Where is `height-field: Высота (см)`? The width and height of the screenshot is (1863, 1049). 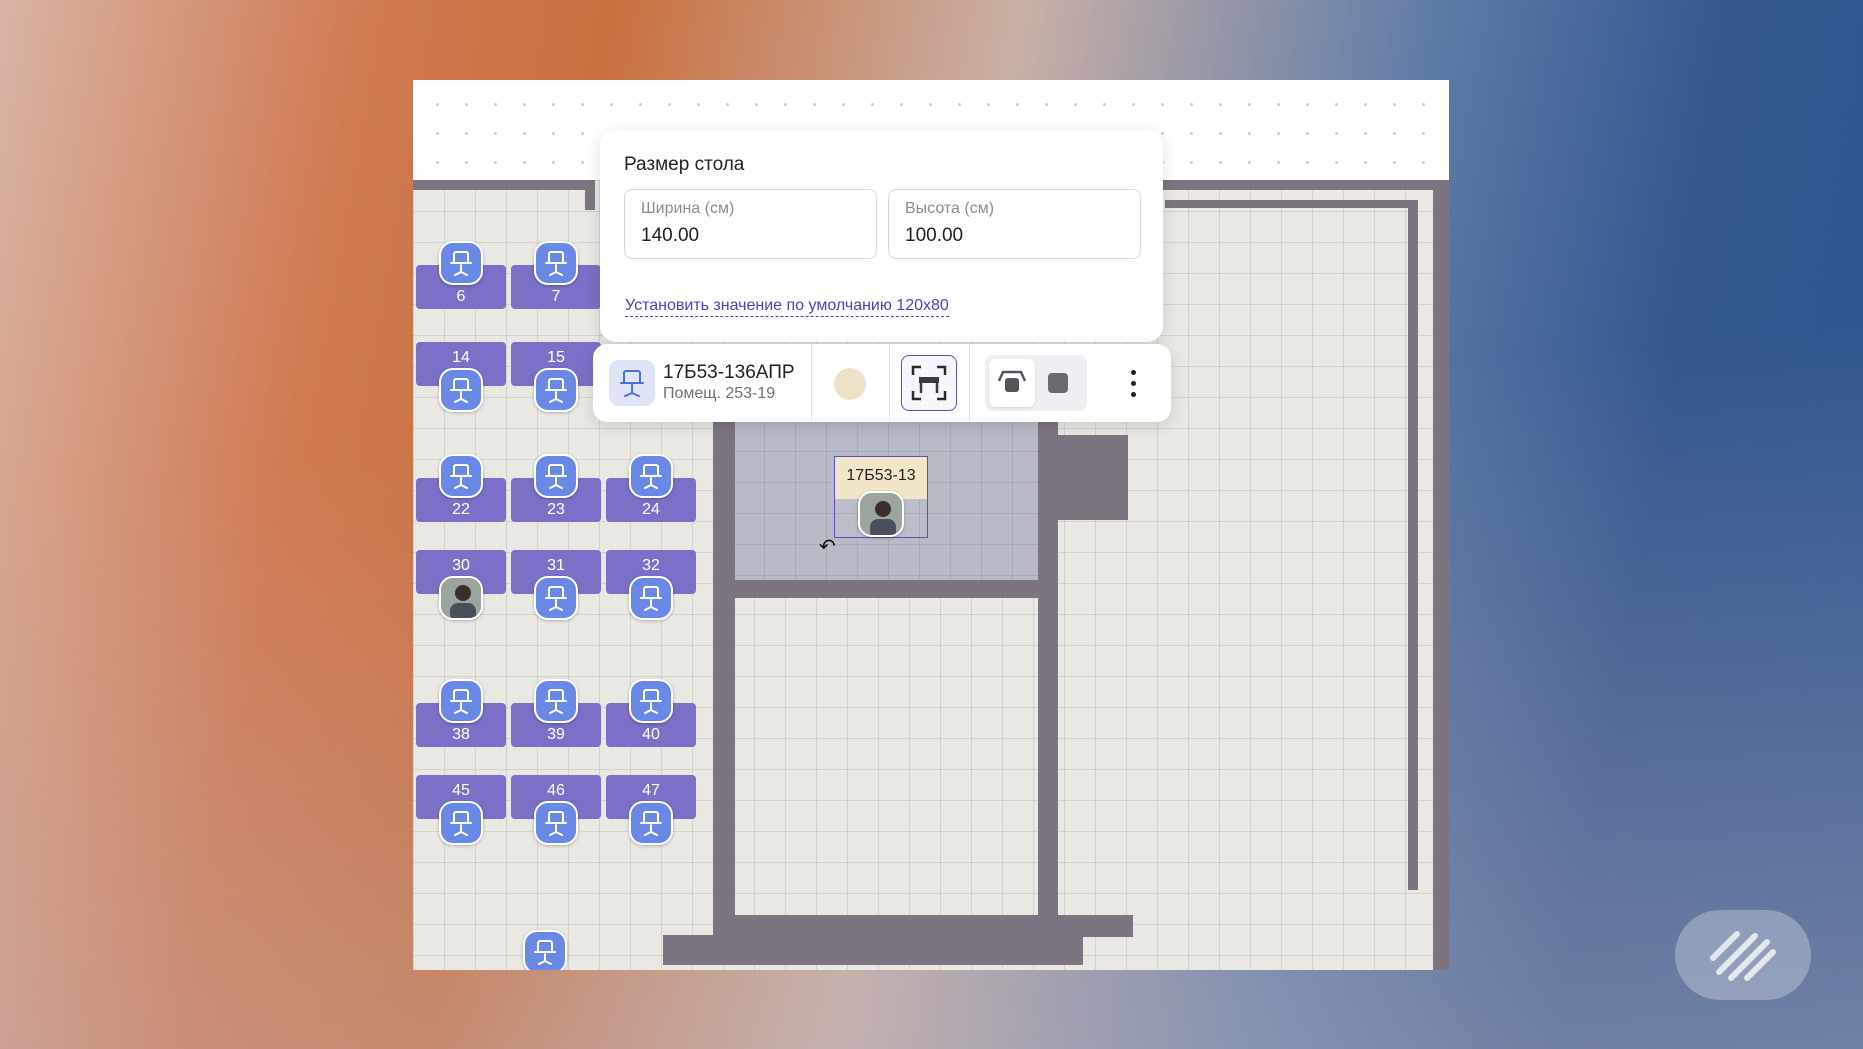
height-field: Высота (см) is located at coordinates (1014, 224).